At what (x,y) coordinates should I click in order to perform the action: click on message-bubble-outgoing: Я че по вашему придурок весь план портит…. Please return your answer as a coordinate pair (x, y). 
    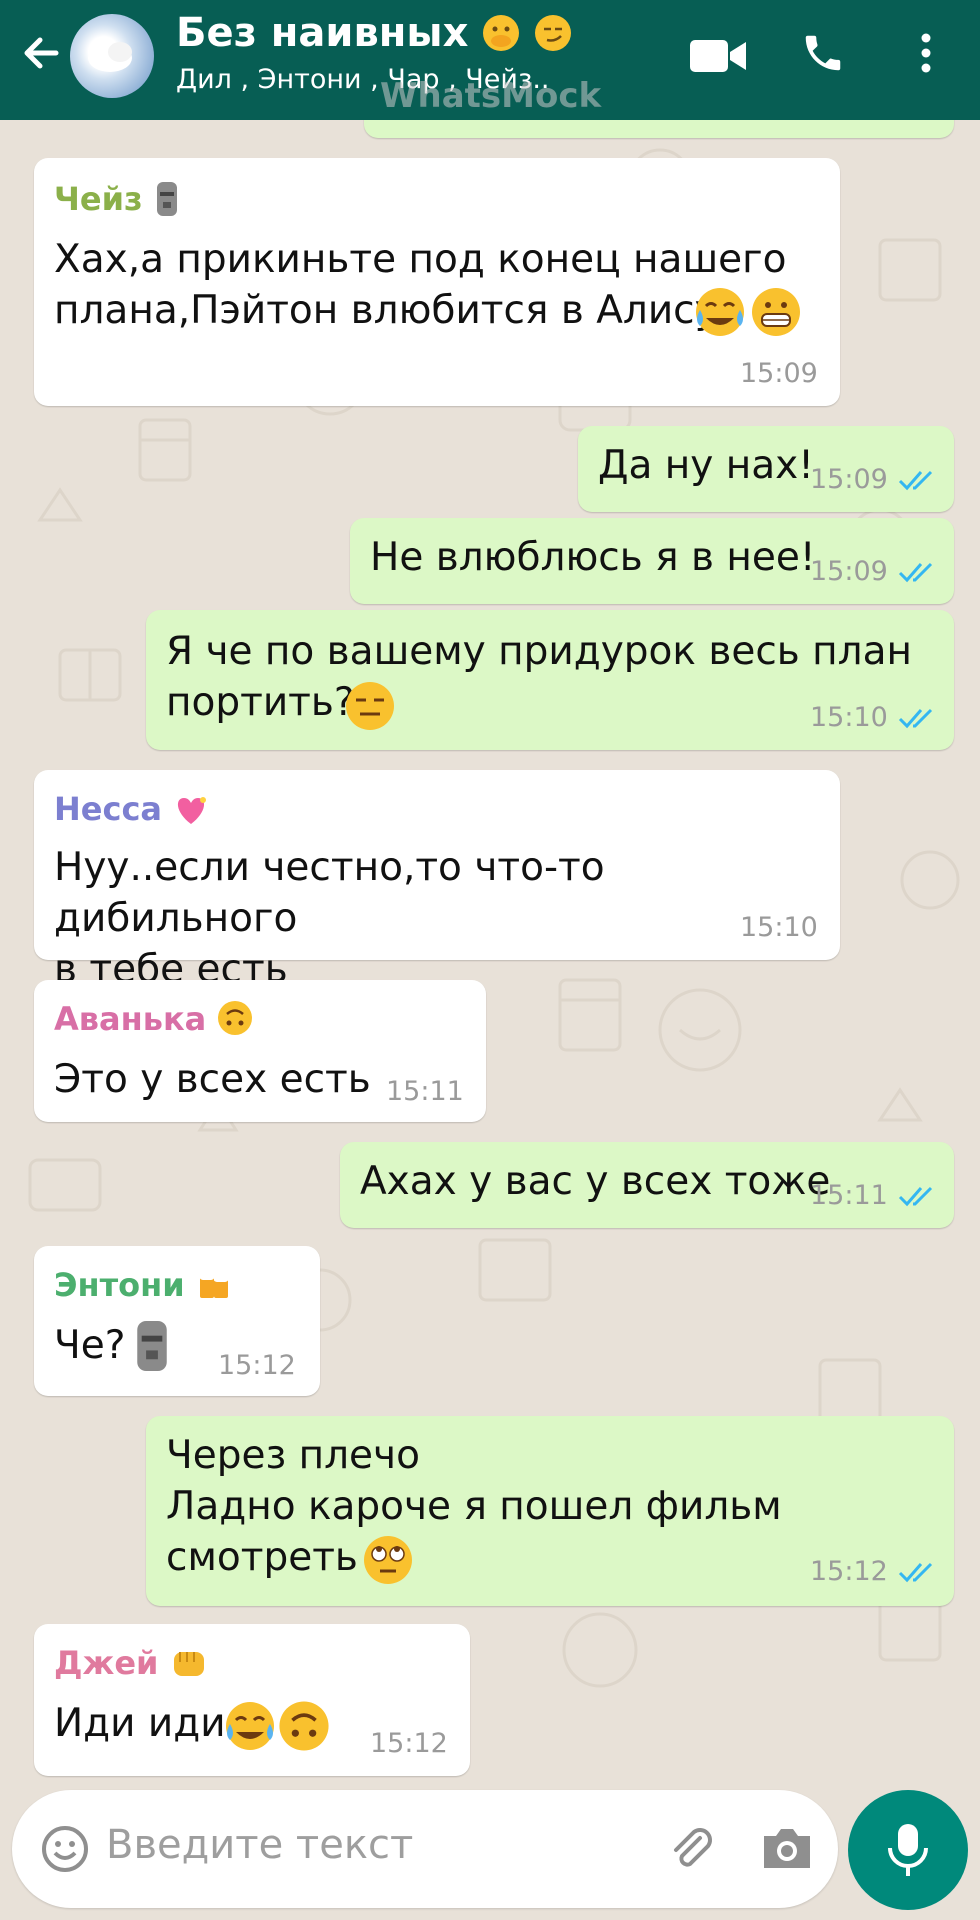
    Looking at the image, I should click on (550, 680).